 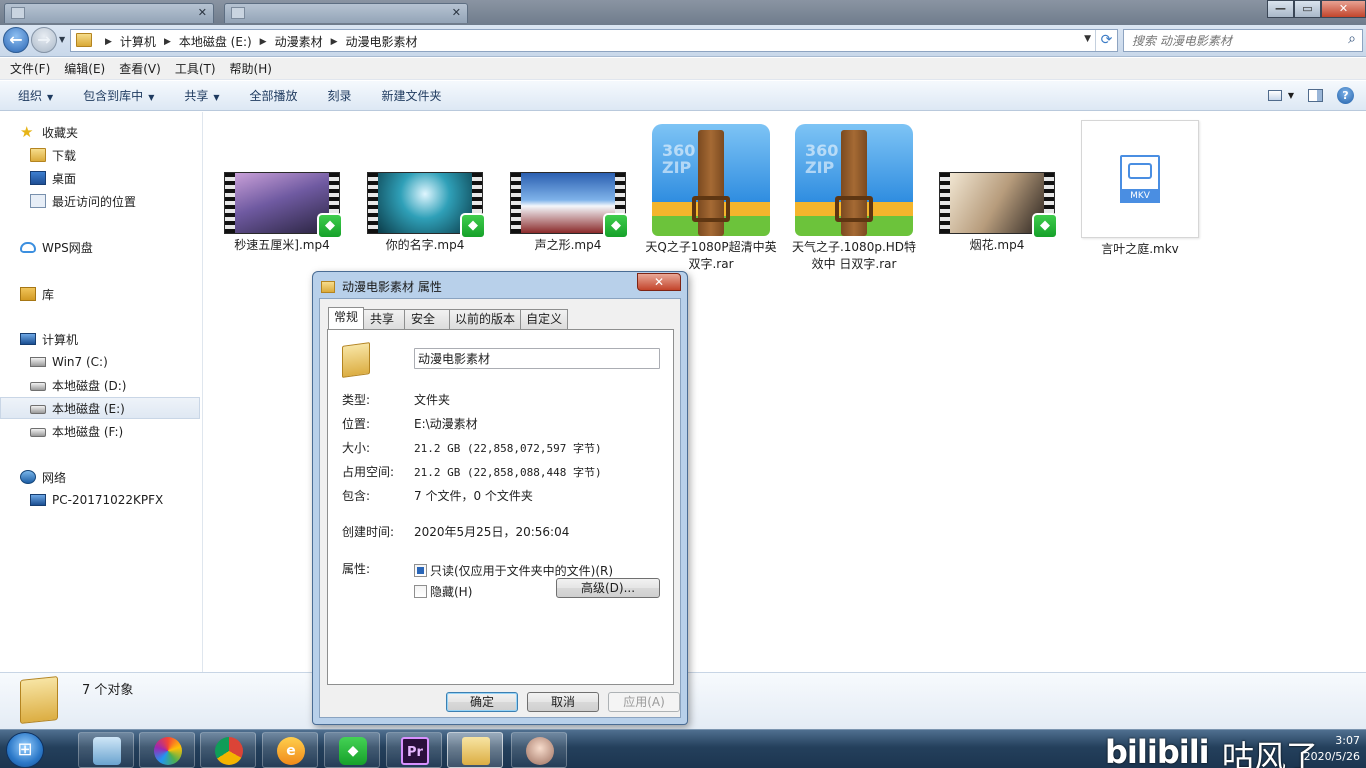 What do you see at coordinates (420, 570) in the screenshot?
I see `checkbox-checked-icon` at bounding box center [420, 570].